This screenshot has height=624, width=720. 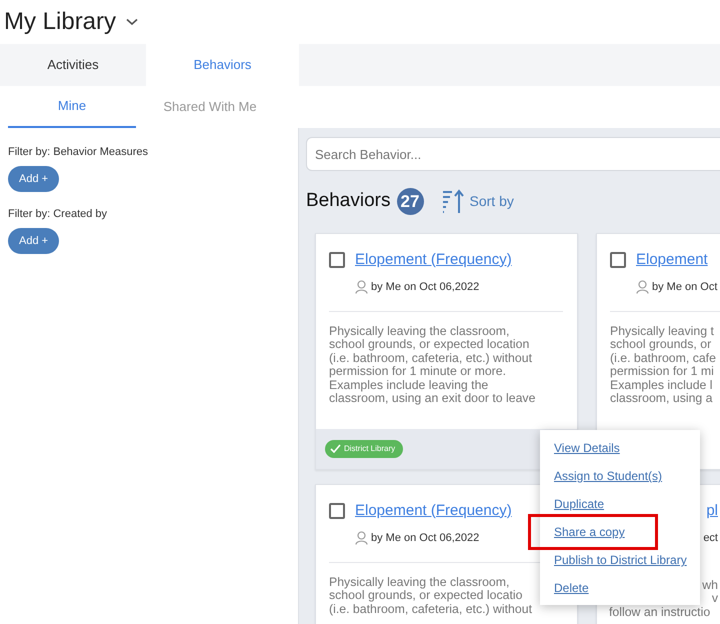 What do you see at coordinates (663, 365) in the screenshot?
I see `behavior-description: Physically leaving t school grounds, or (i.e. bathroom, cafe permission for 1 mi Examples include l classroom, using a` at bounding box center [663, 365].